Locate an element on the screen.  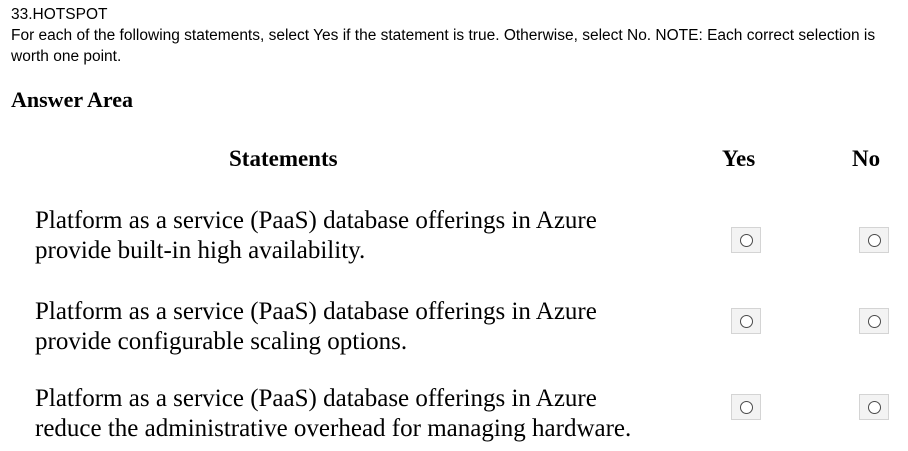
no-column-header: No is located at coordinates (866, 158).